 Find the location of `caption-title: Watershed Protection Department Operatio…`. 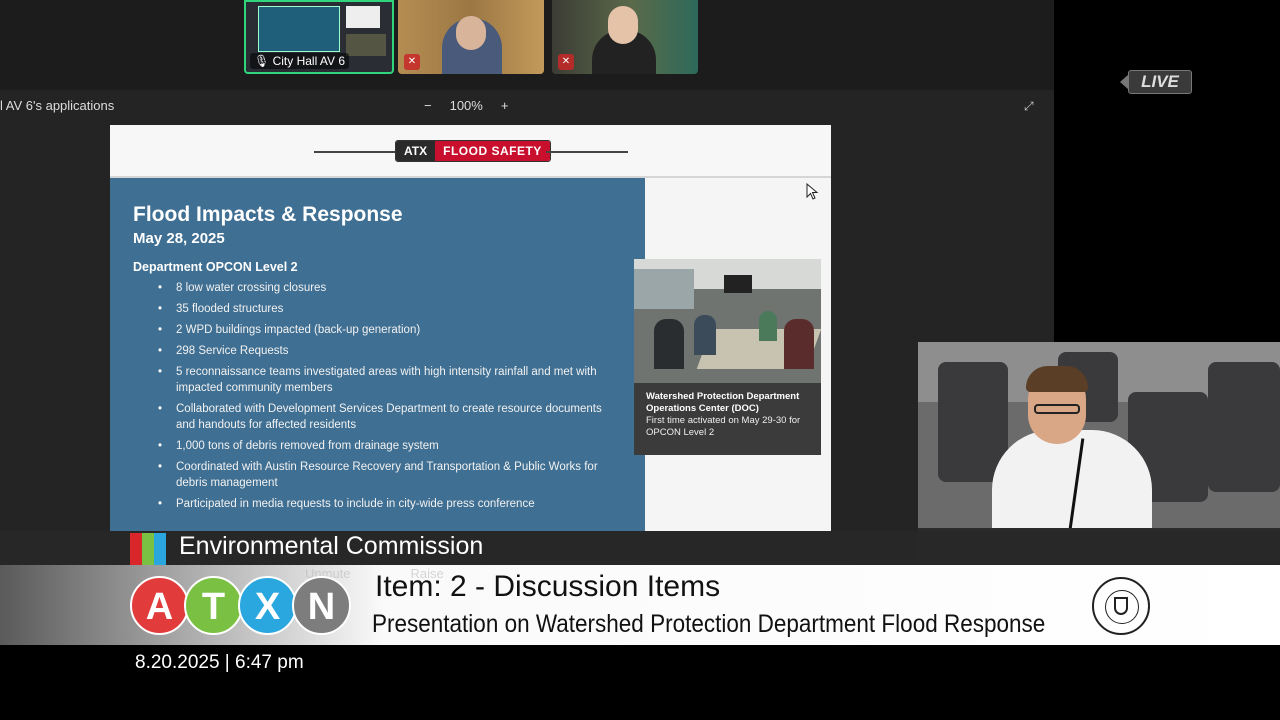

caption-title: Watershed Protection Department Operatio… is located at coordinates (723, 402).